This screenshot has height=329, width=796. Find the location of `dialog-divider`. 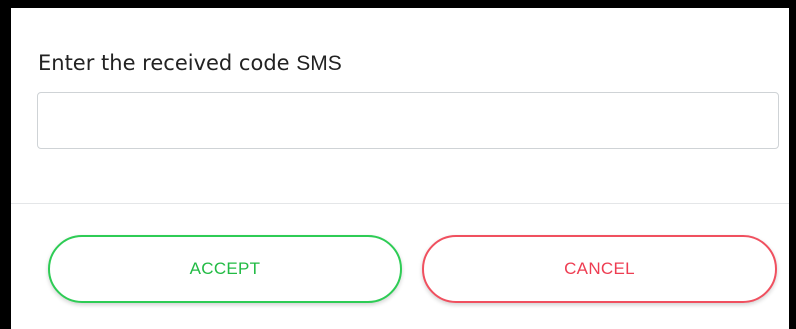

dialog-divider is located at coordinates (400, 203).